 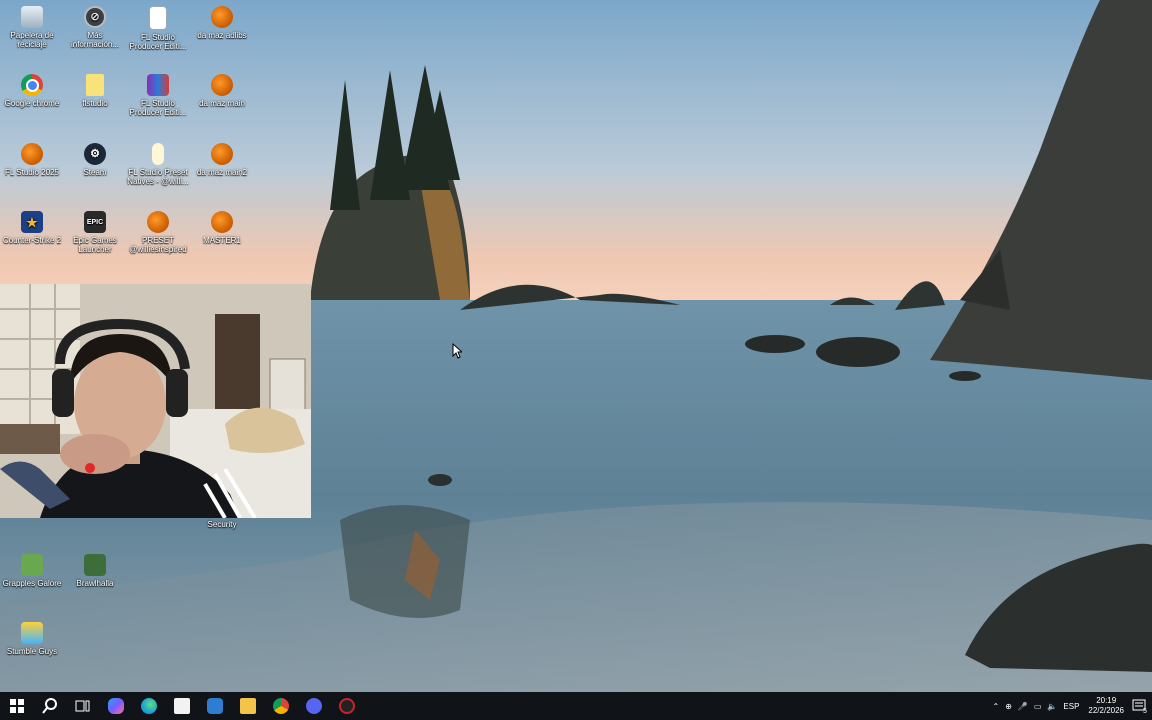 I want to click on show-hidden-icons-icon: ⌃, so click(x=995, y=706).